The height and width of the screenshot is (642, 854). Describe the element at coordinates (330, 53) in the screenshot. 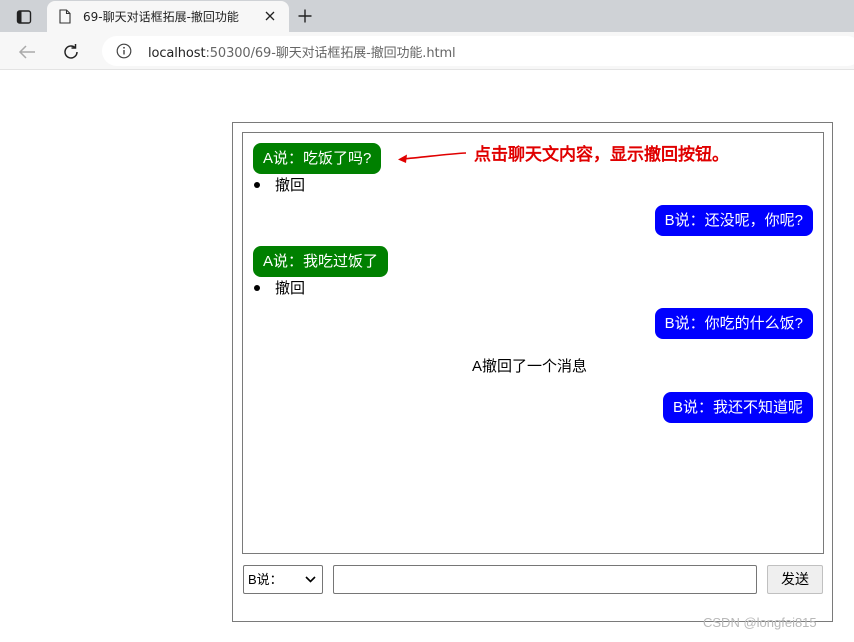

I see `url-path: :50300/69-聊天对话框拓展-撤回功能.html` at that location.